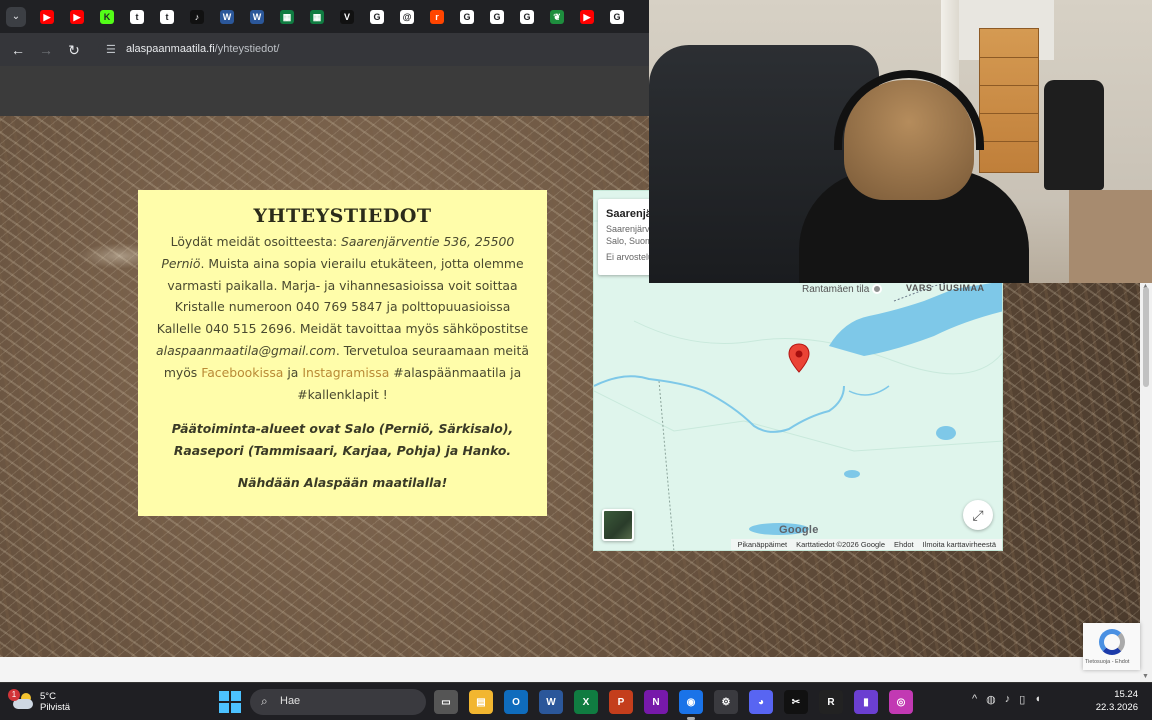  I want to click on task-view-icon: ▭, so click(446, 702).